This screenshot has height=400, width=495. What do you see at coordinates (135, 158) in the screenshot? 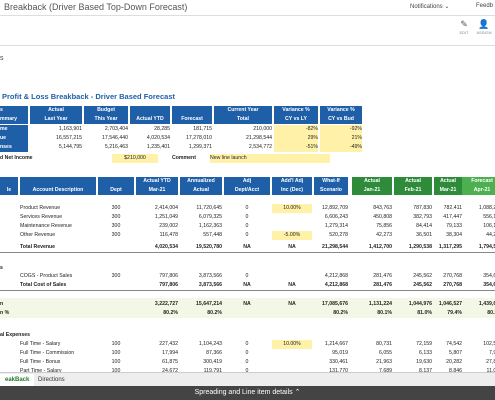
I see `net-income-input: $210,000` at bounding box center [135, 158].